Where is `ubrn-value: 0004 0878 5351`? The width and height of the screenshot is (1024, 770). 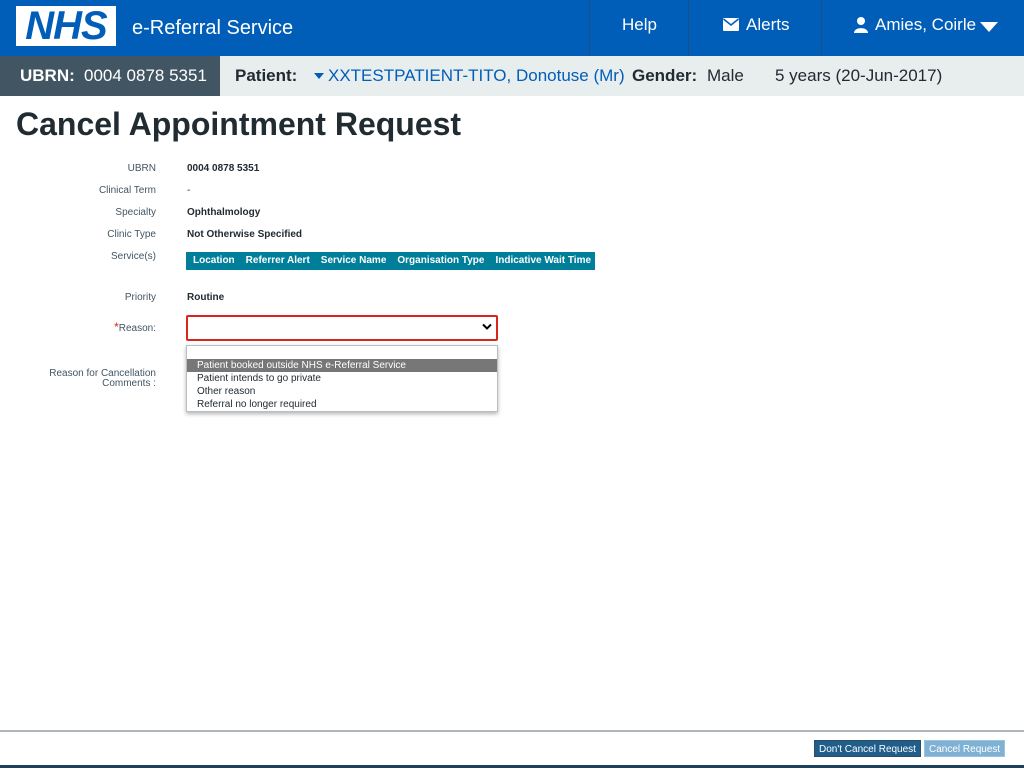
ubrn-value: 0004 0878 5351 is located at coordinates (223, 168).